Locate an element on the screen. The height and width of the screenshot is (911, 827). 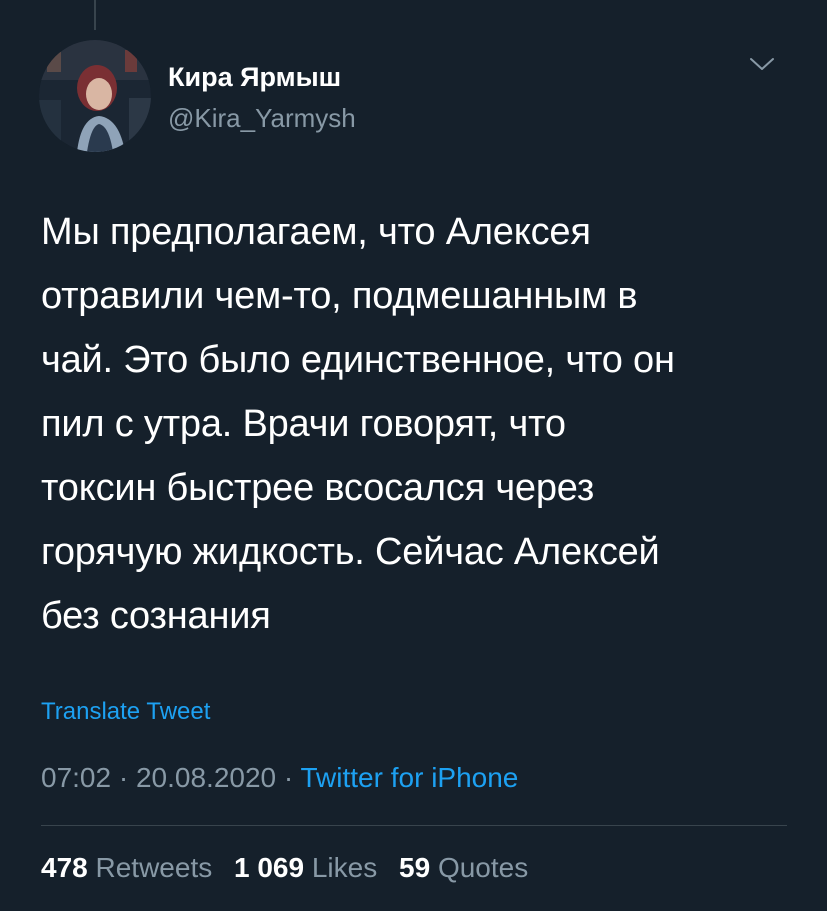
quotes-count: 59 is located at coordinates (415, 867).